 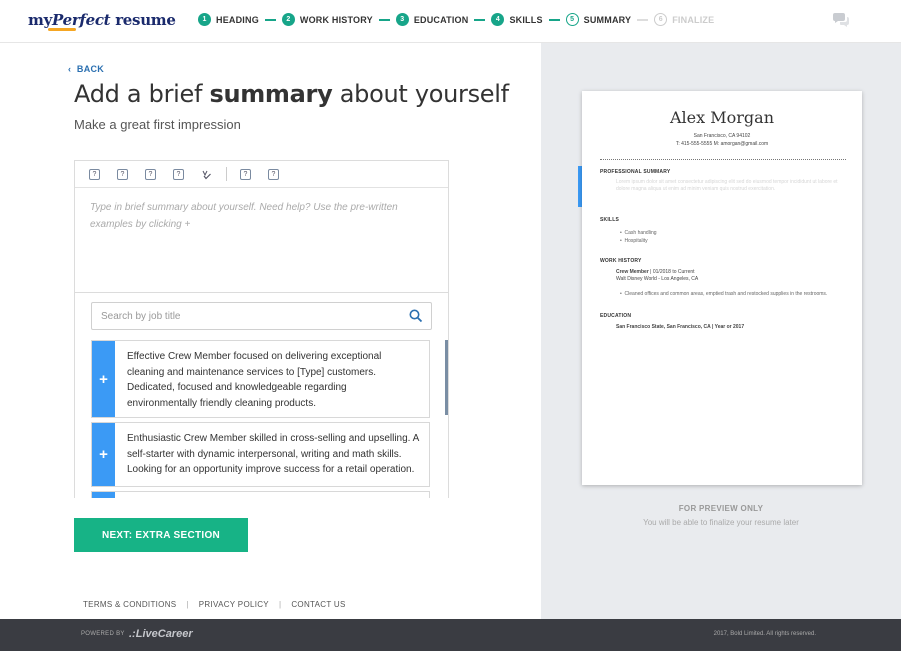 I want to click on toolbar-divider, so click(x=226, y=174).